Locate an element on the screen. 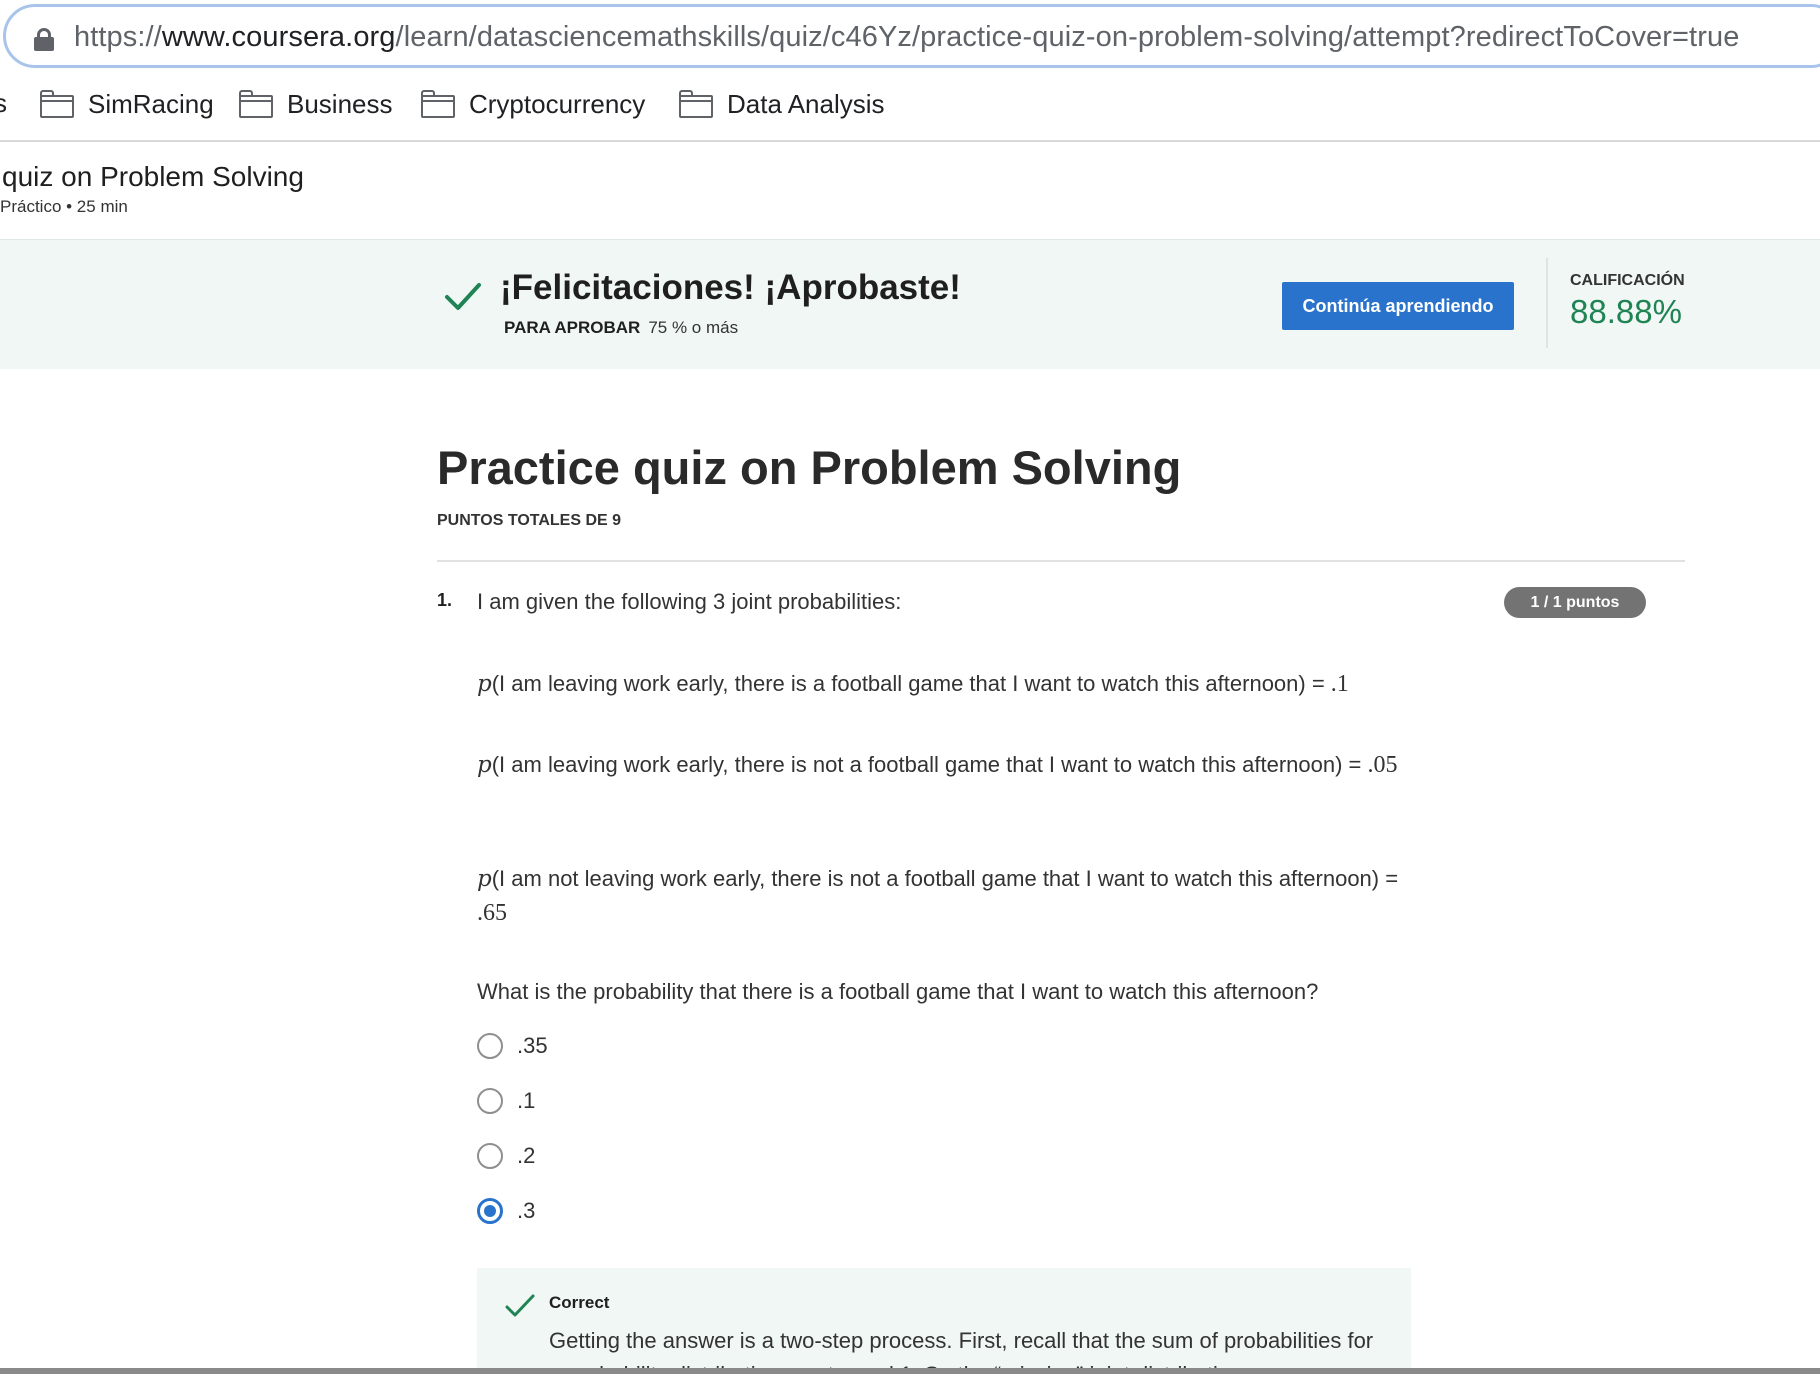 The height and width of the screenshot is (1374, 1820). grade-label: CALIFICACIÓN is located at coordinates (1627, 280).